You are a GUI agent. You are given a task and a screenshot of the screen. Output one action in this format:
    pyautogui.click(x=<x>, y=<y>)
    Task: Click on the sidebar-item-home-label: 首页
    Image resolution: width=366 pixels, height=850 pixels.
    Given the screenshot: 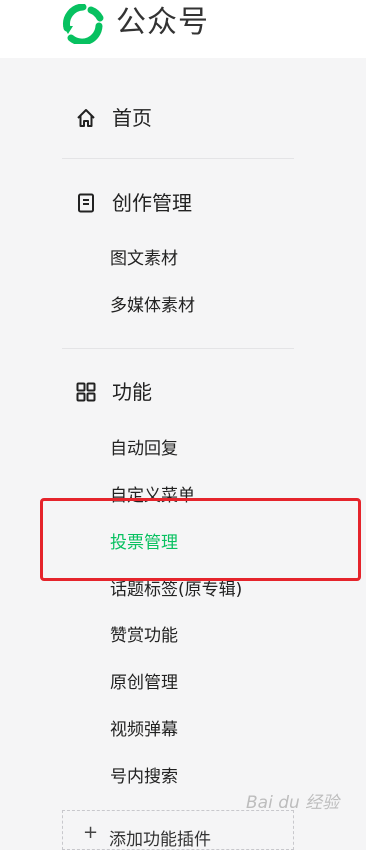 What is the action you would take?
    pyautogui.click(x=132, y=118)
    